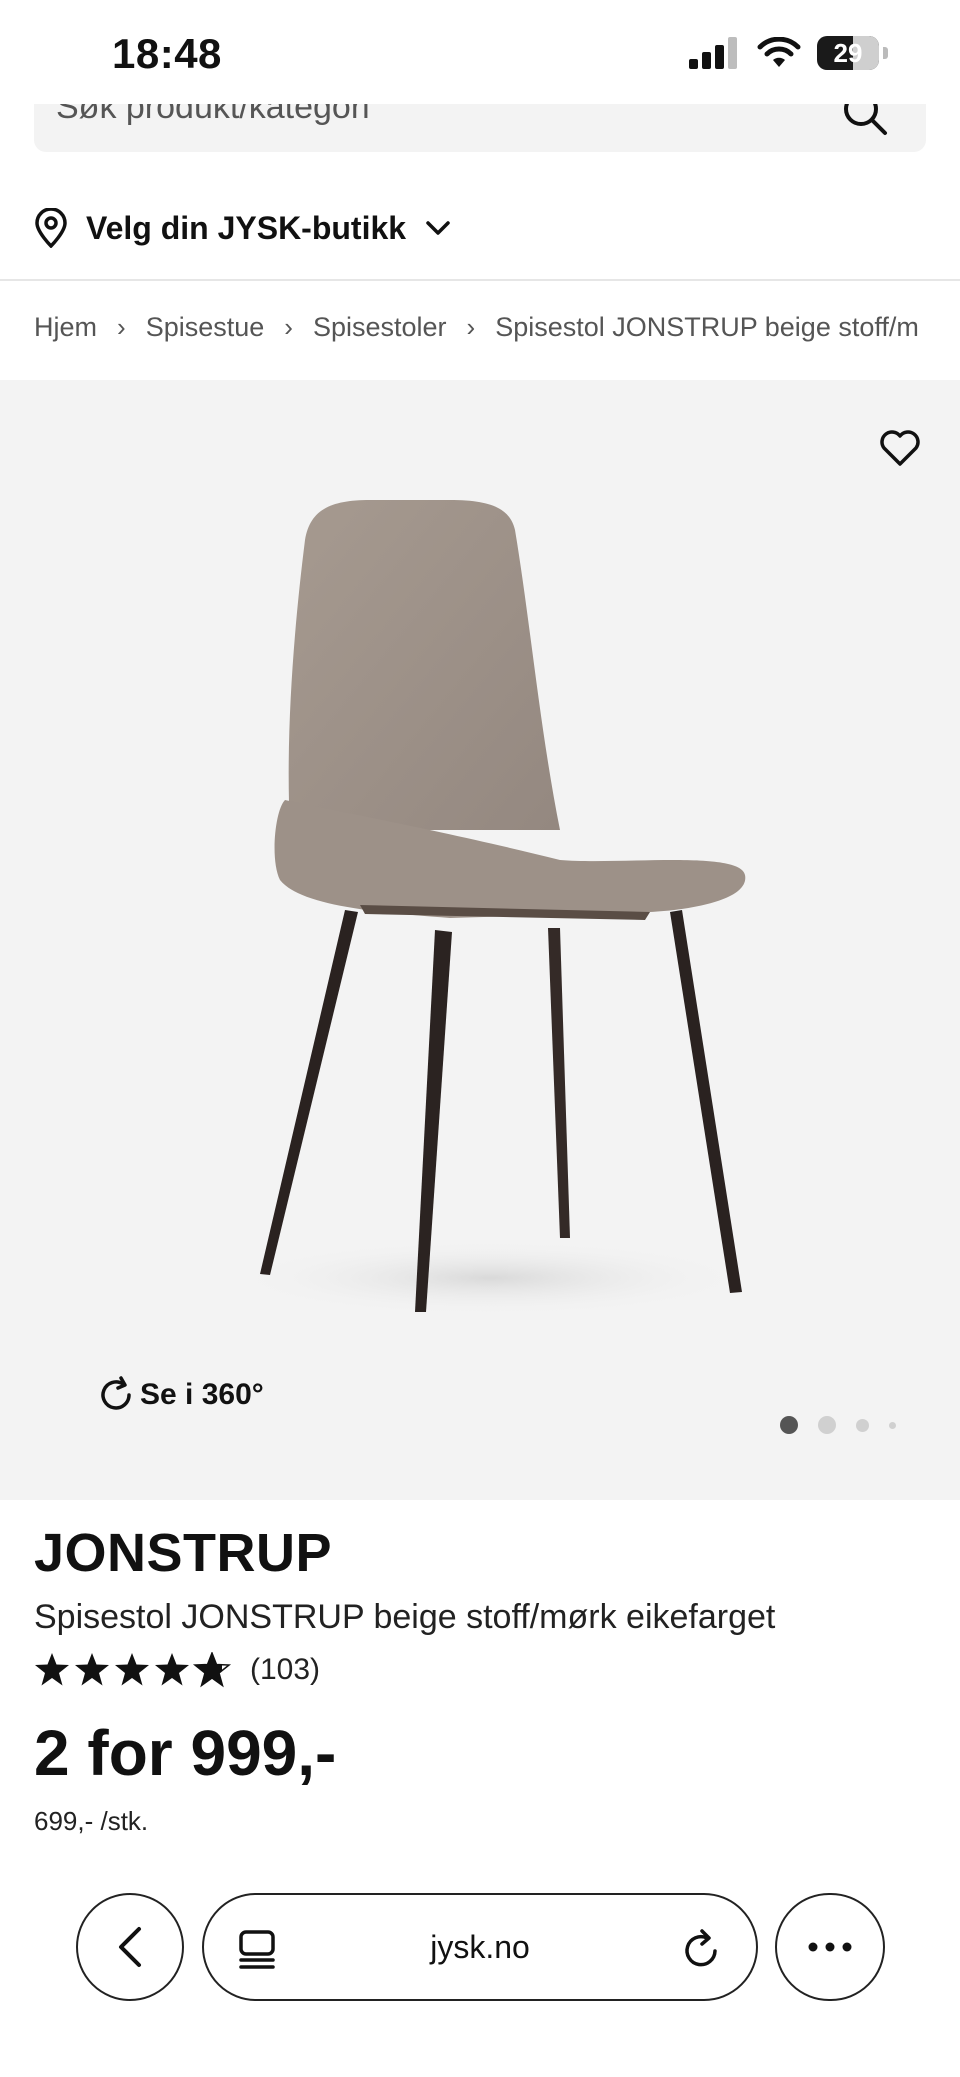  What do you see at coordinates (185, 1753) in the screenshot?
I see `product-price: 2 for 999,-` at bounding box center [185, 1753].